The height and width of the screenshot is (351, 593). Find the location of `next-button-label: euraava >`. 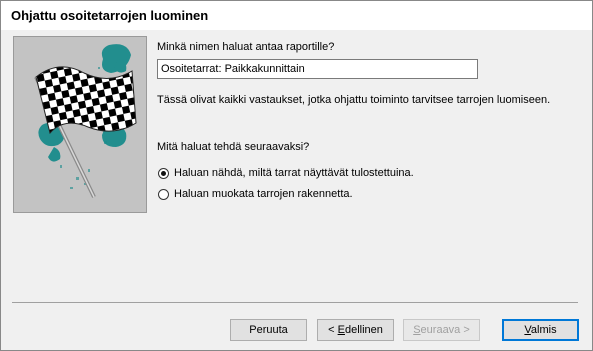

next-button-label: euraava > is located at coordinates (445, 330).